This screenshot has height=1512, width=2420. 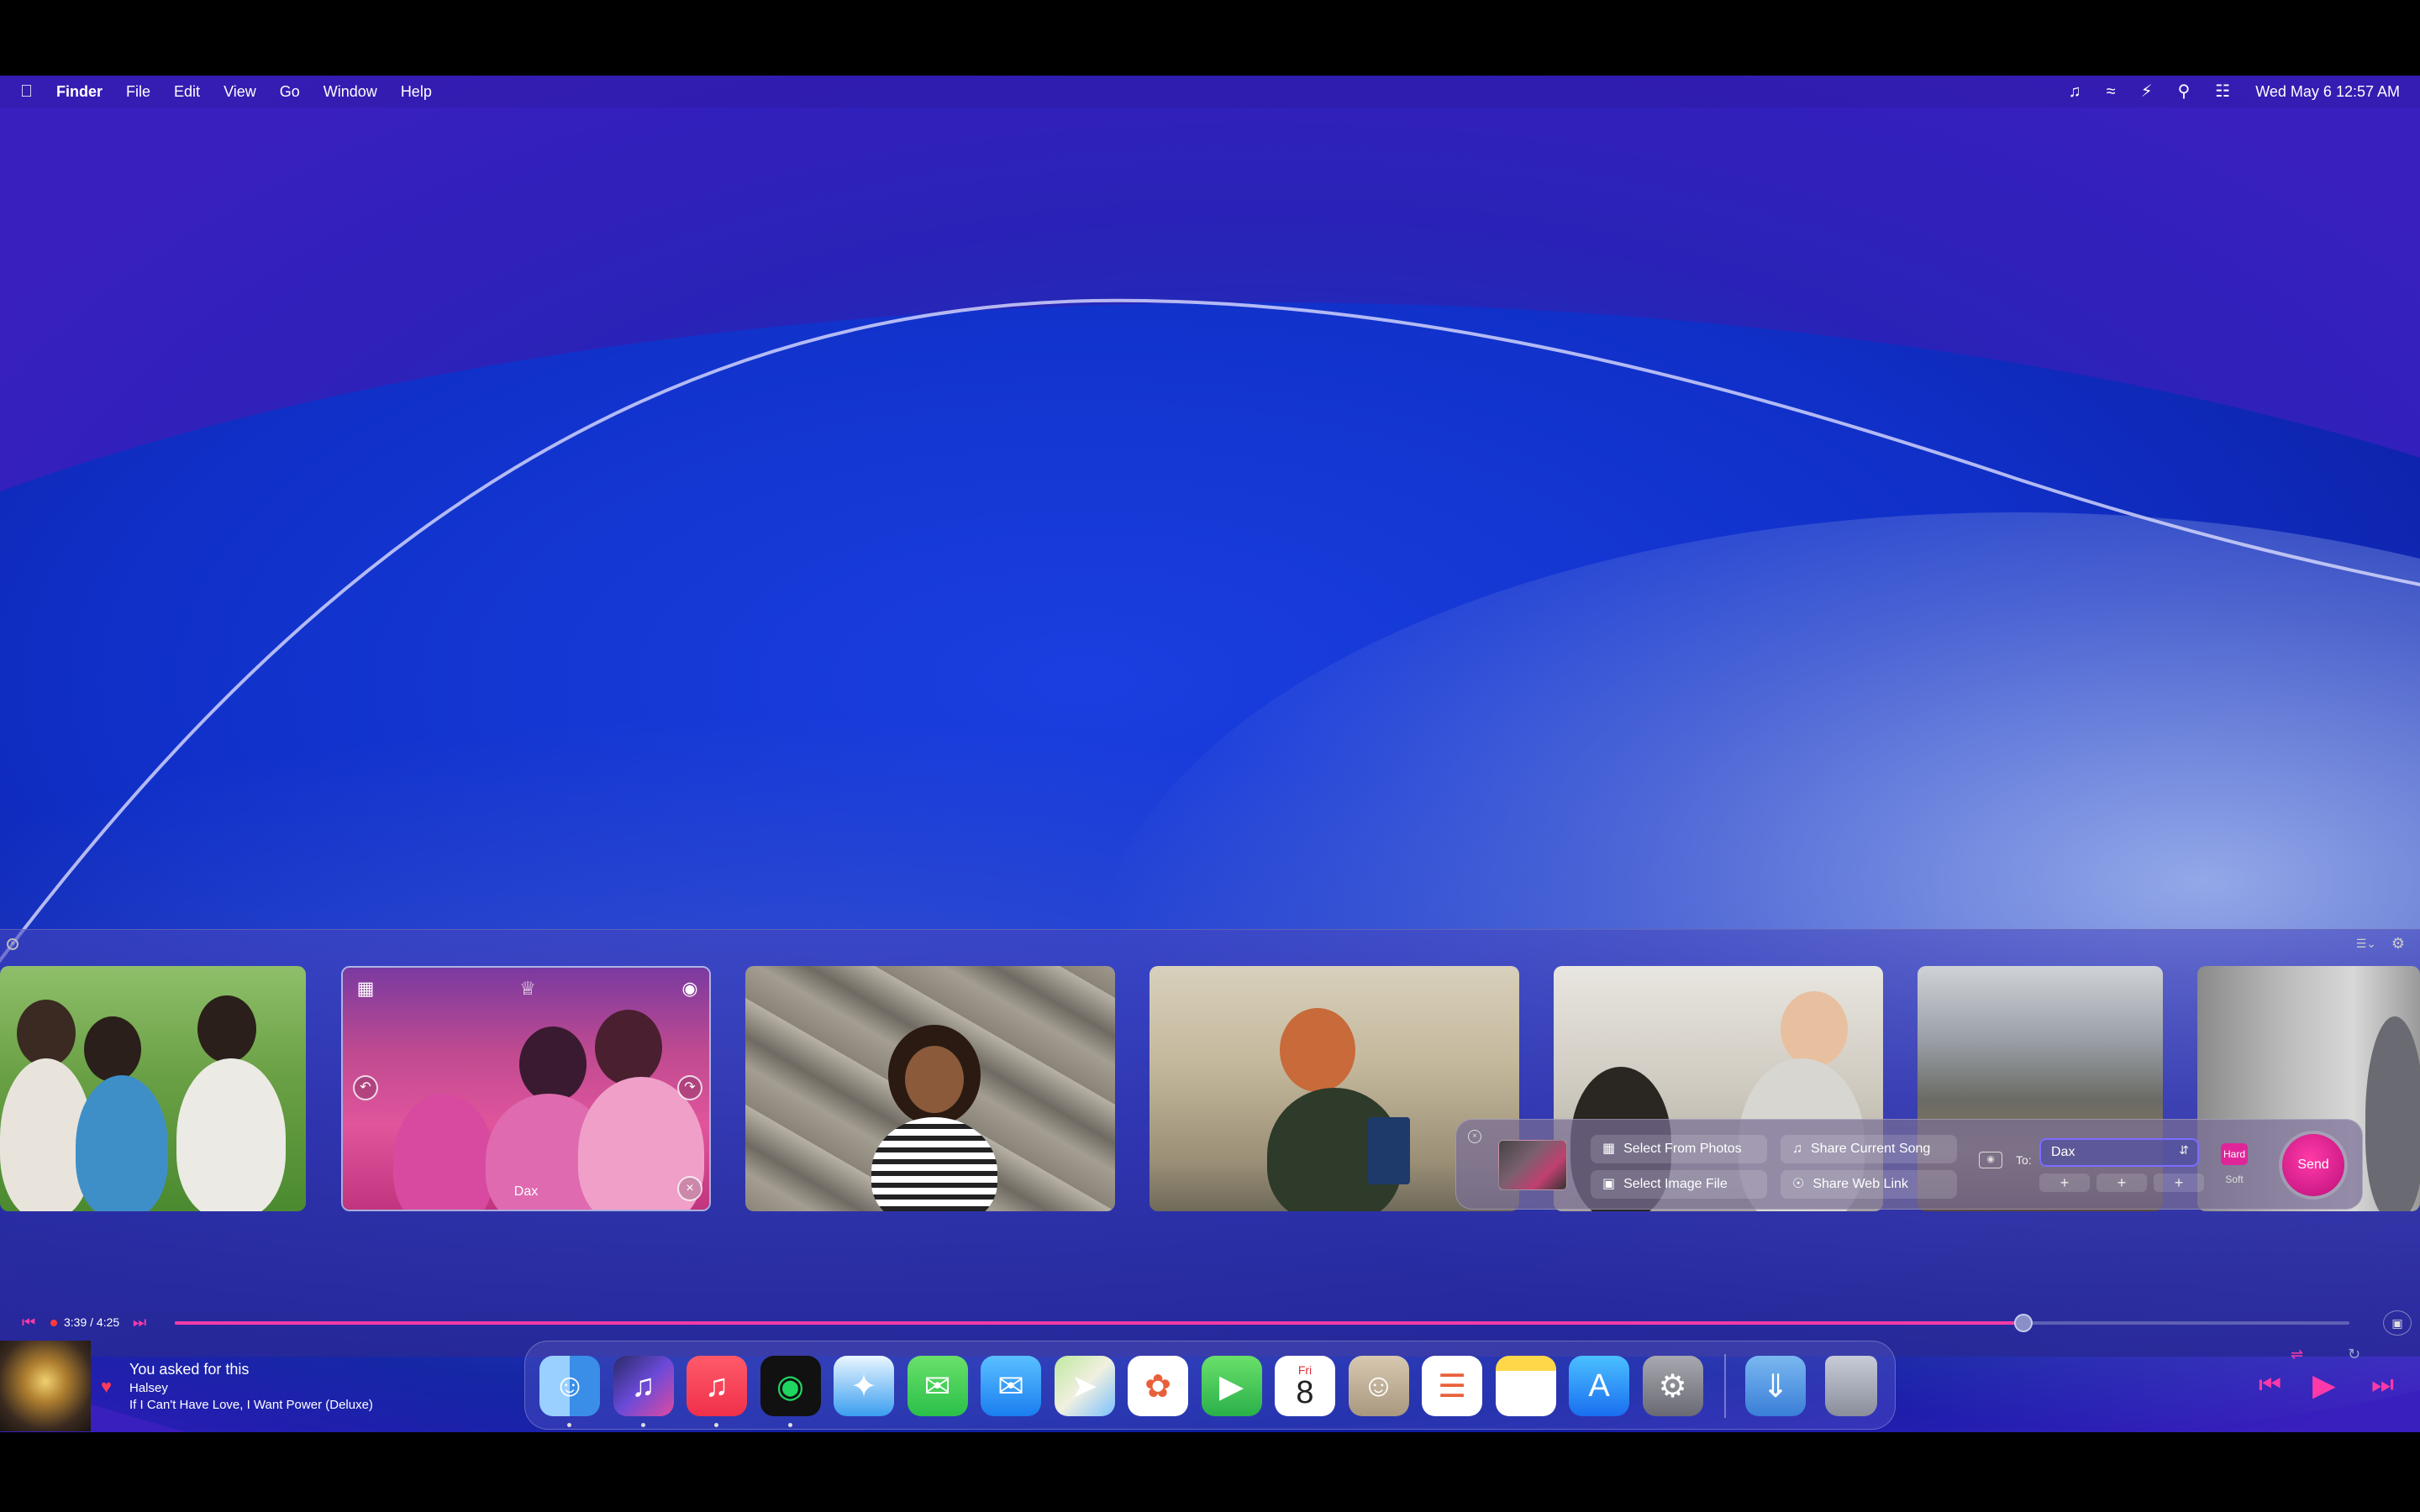 I want to click on music-icon: ♫, so click(x=717, y=1386).